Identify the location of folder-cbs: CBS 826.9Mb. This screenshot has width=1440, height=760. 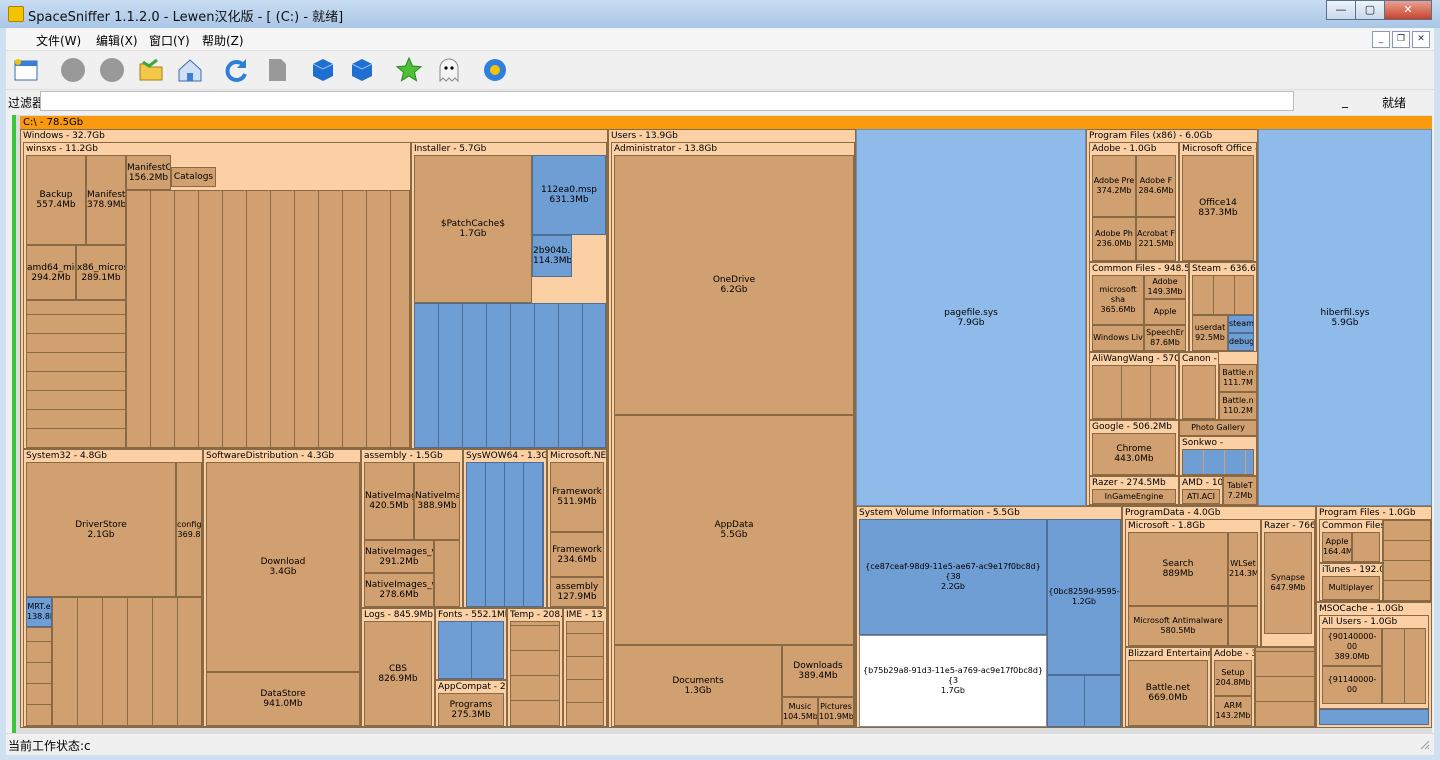
(398, 673).